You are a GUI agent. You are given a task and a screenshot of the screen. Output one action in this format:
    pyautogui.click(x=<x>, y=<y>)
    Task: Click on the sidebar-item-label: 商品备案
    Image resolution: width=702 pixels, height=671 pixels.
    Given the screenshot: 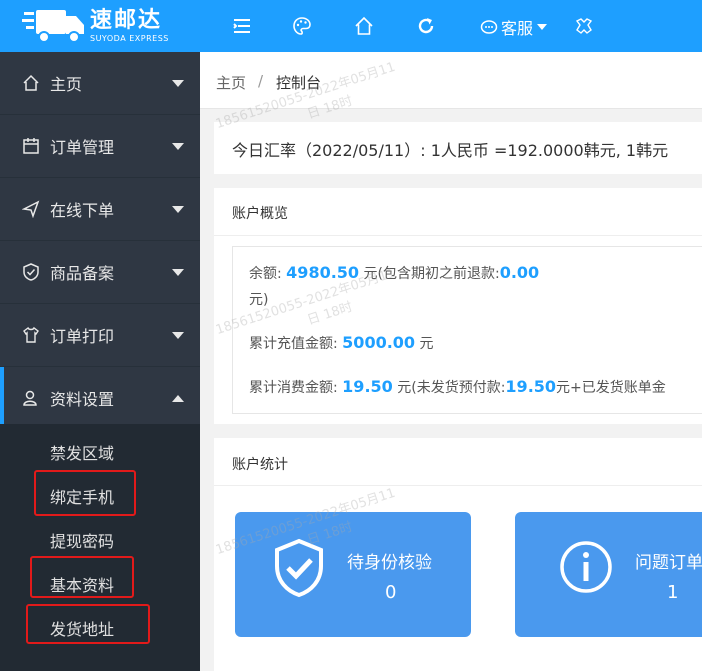 What is the action you would take?
    pyautogui.click(x=82, y=273)
    